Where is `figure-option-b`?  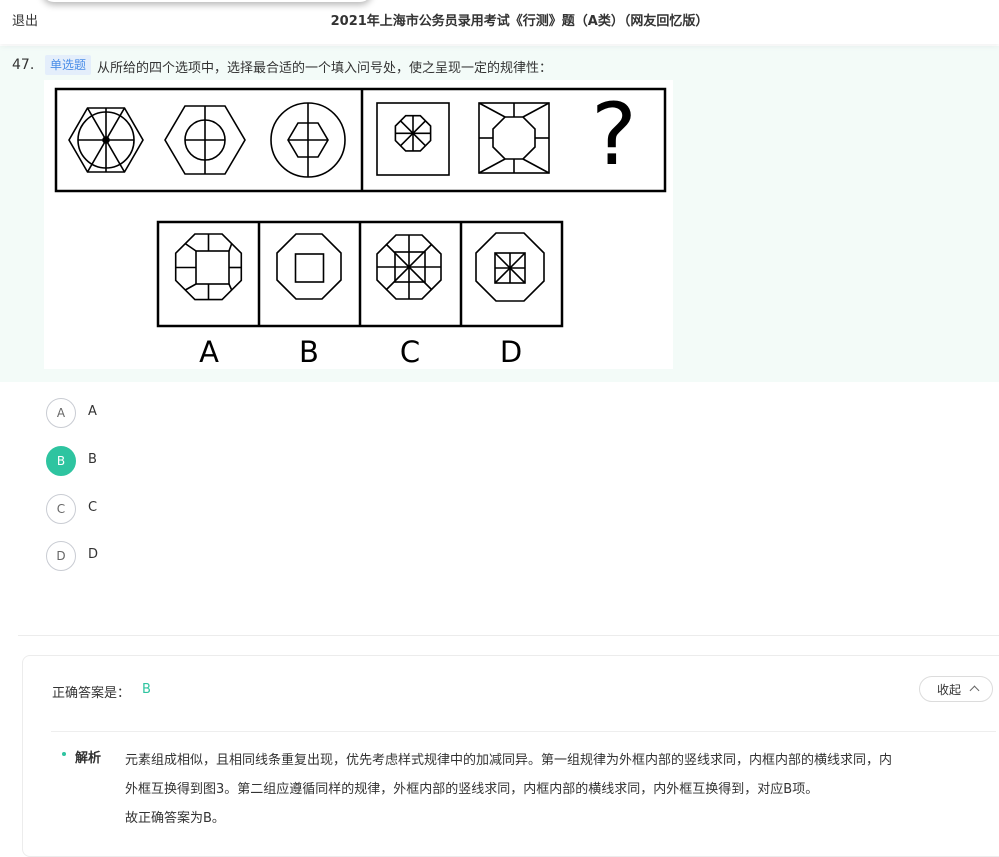
figure-option-b is located at coordinates (309, 266).